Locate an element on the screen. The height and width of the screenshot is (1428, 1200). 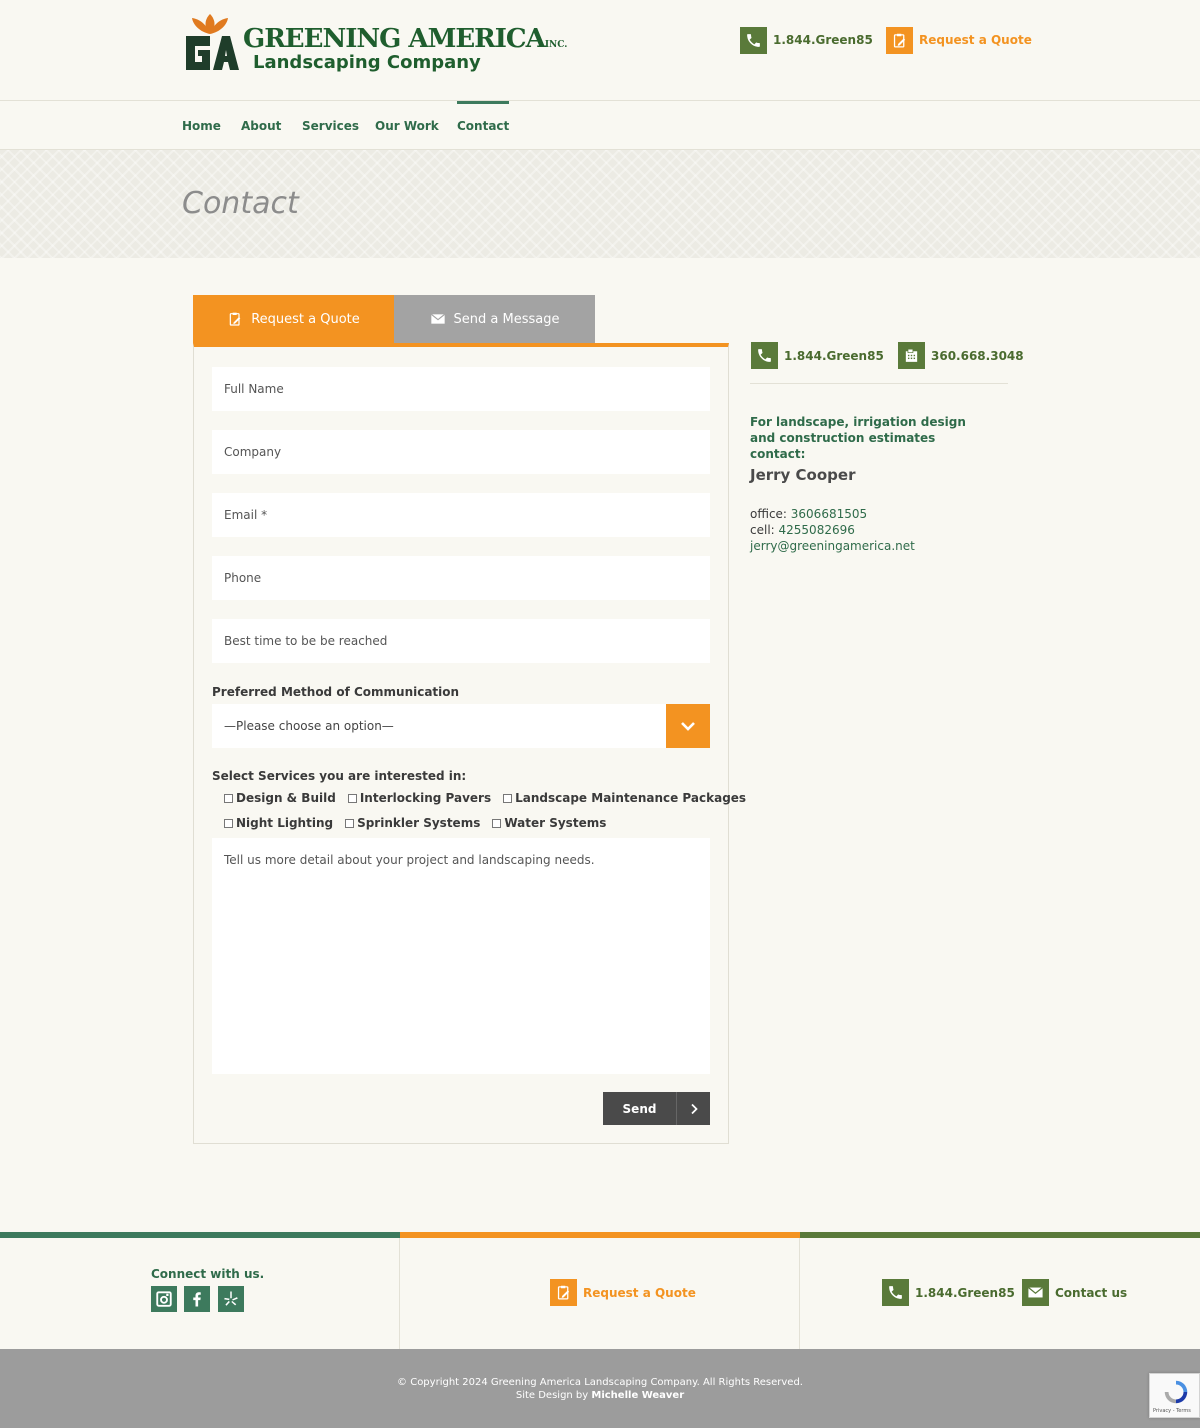
office-phone-link: 3606681505 is located at coordinates (829, 514).